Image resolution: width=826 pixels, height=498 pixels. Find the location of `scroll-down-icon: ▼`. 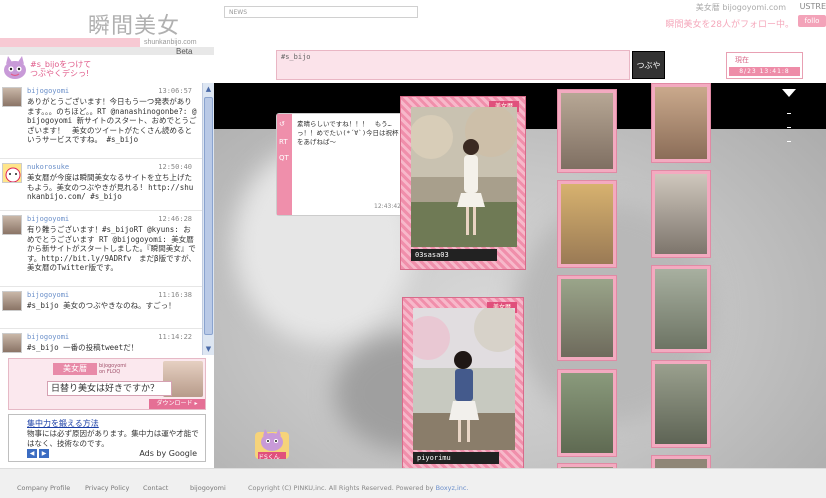

scroll-down-icon: ▼ is located at coordinates (208, 349).